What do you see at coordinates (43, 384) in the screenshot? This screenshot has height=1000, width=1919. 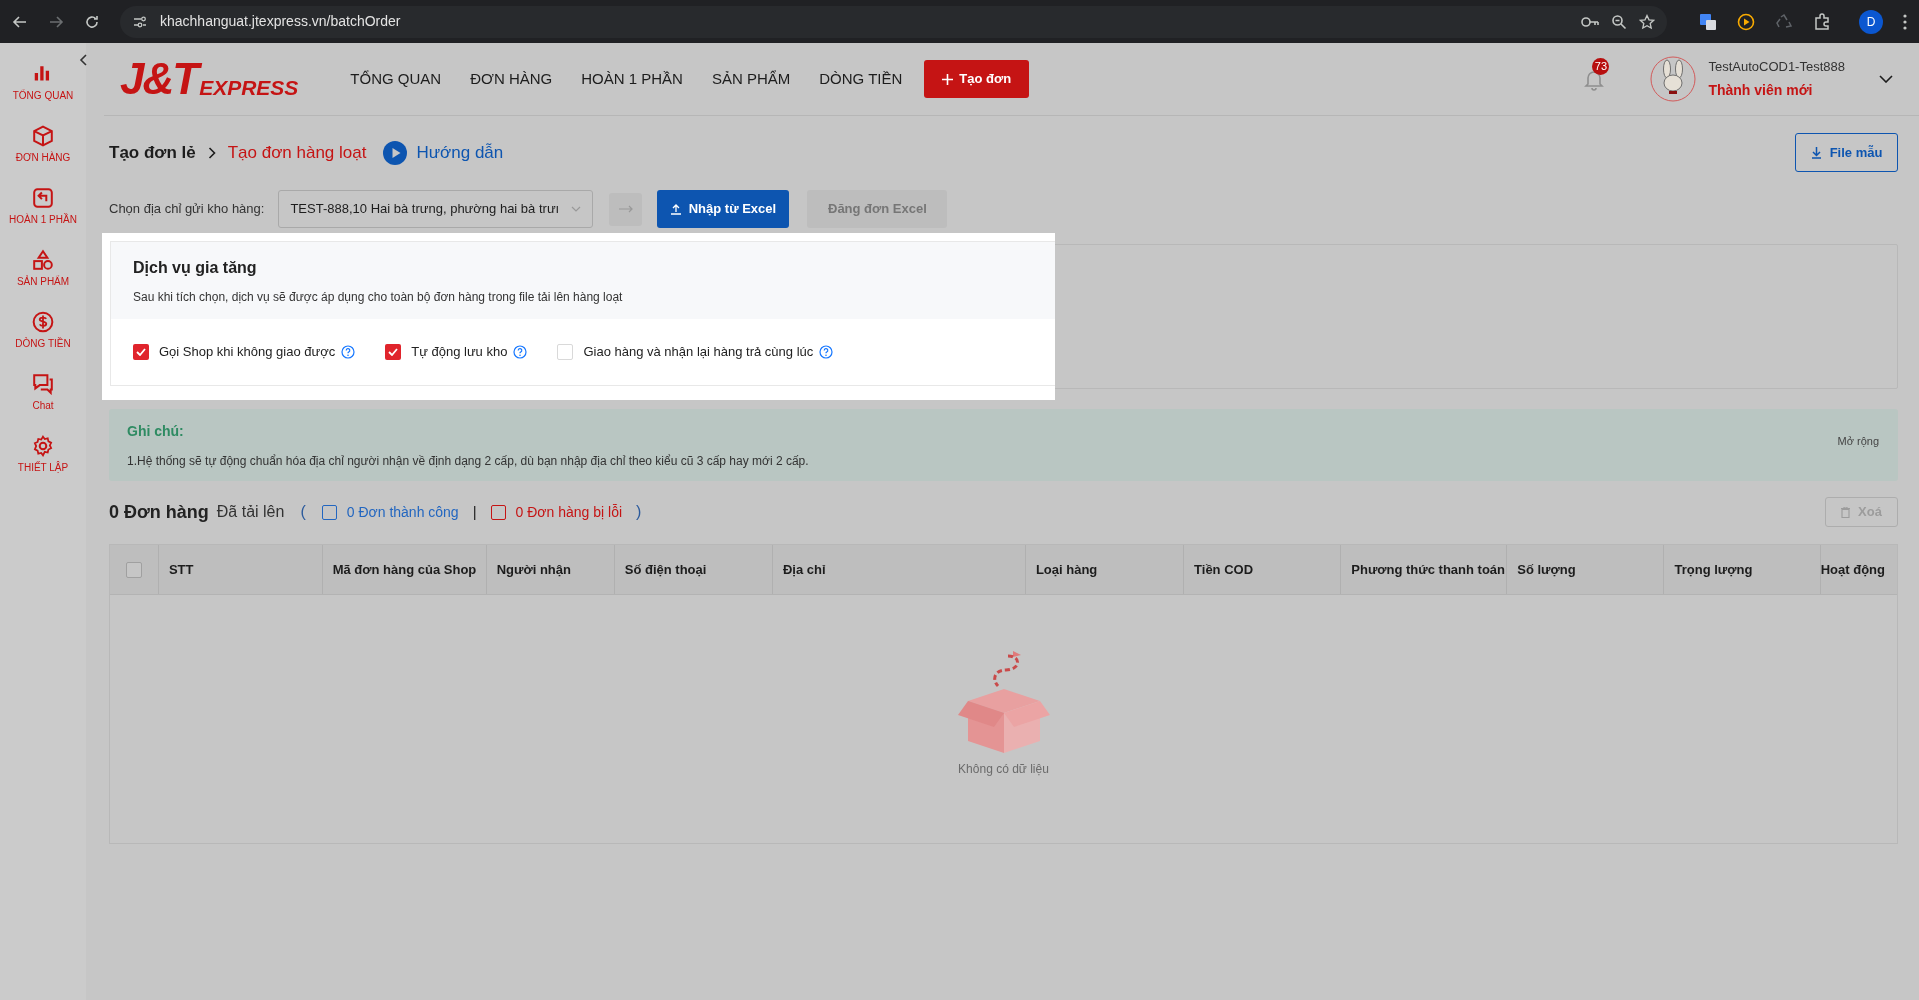 I see `chat-icon` at bounding box center [43, 384].